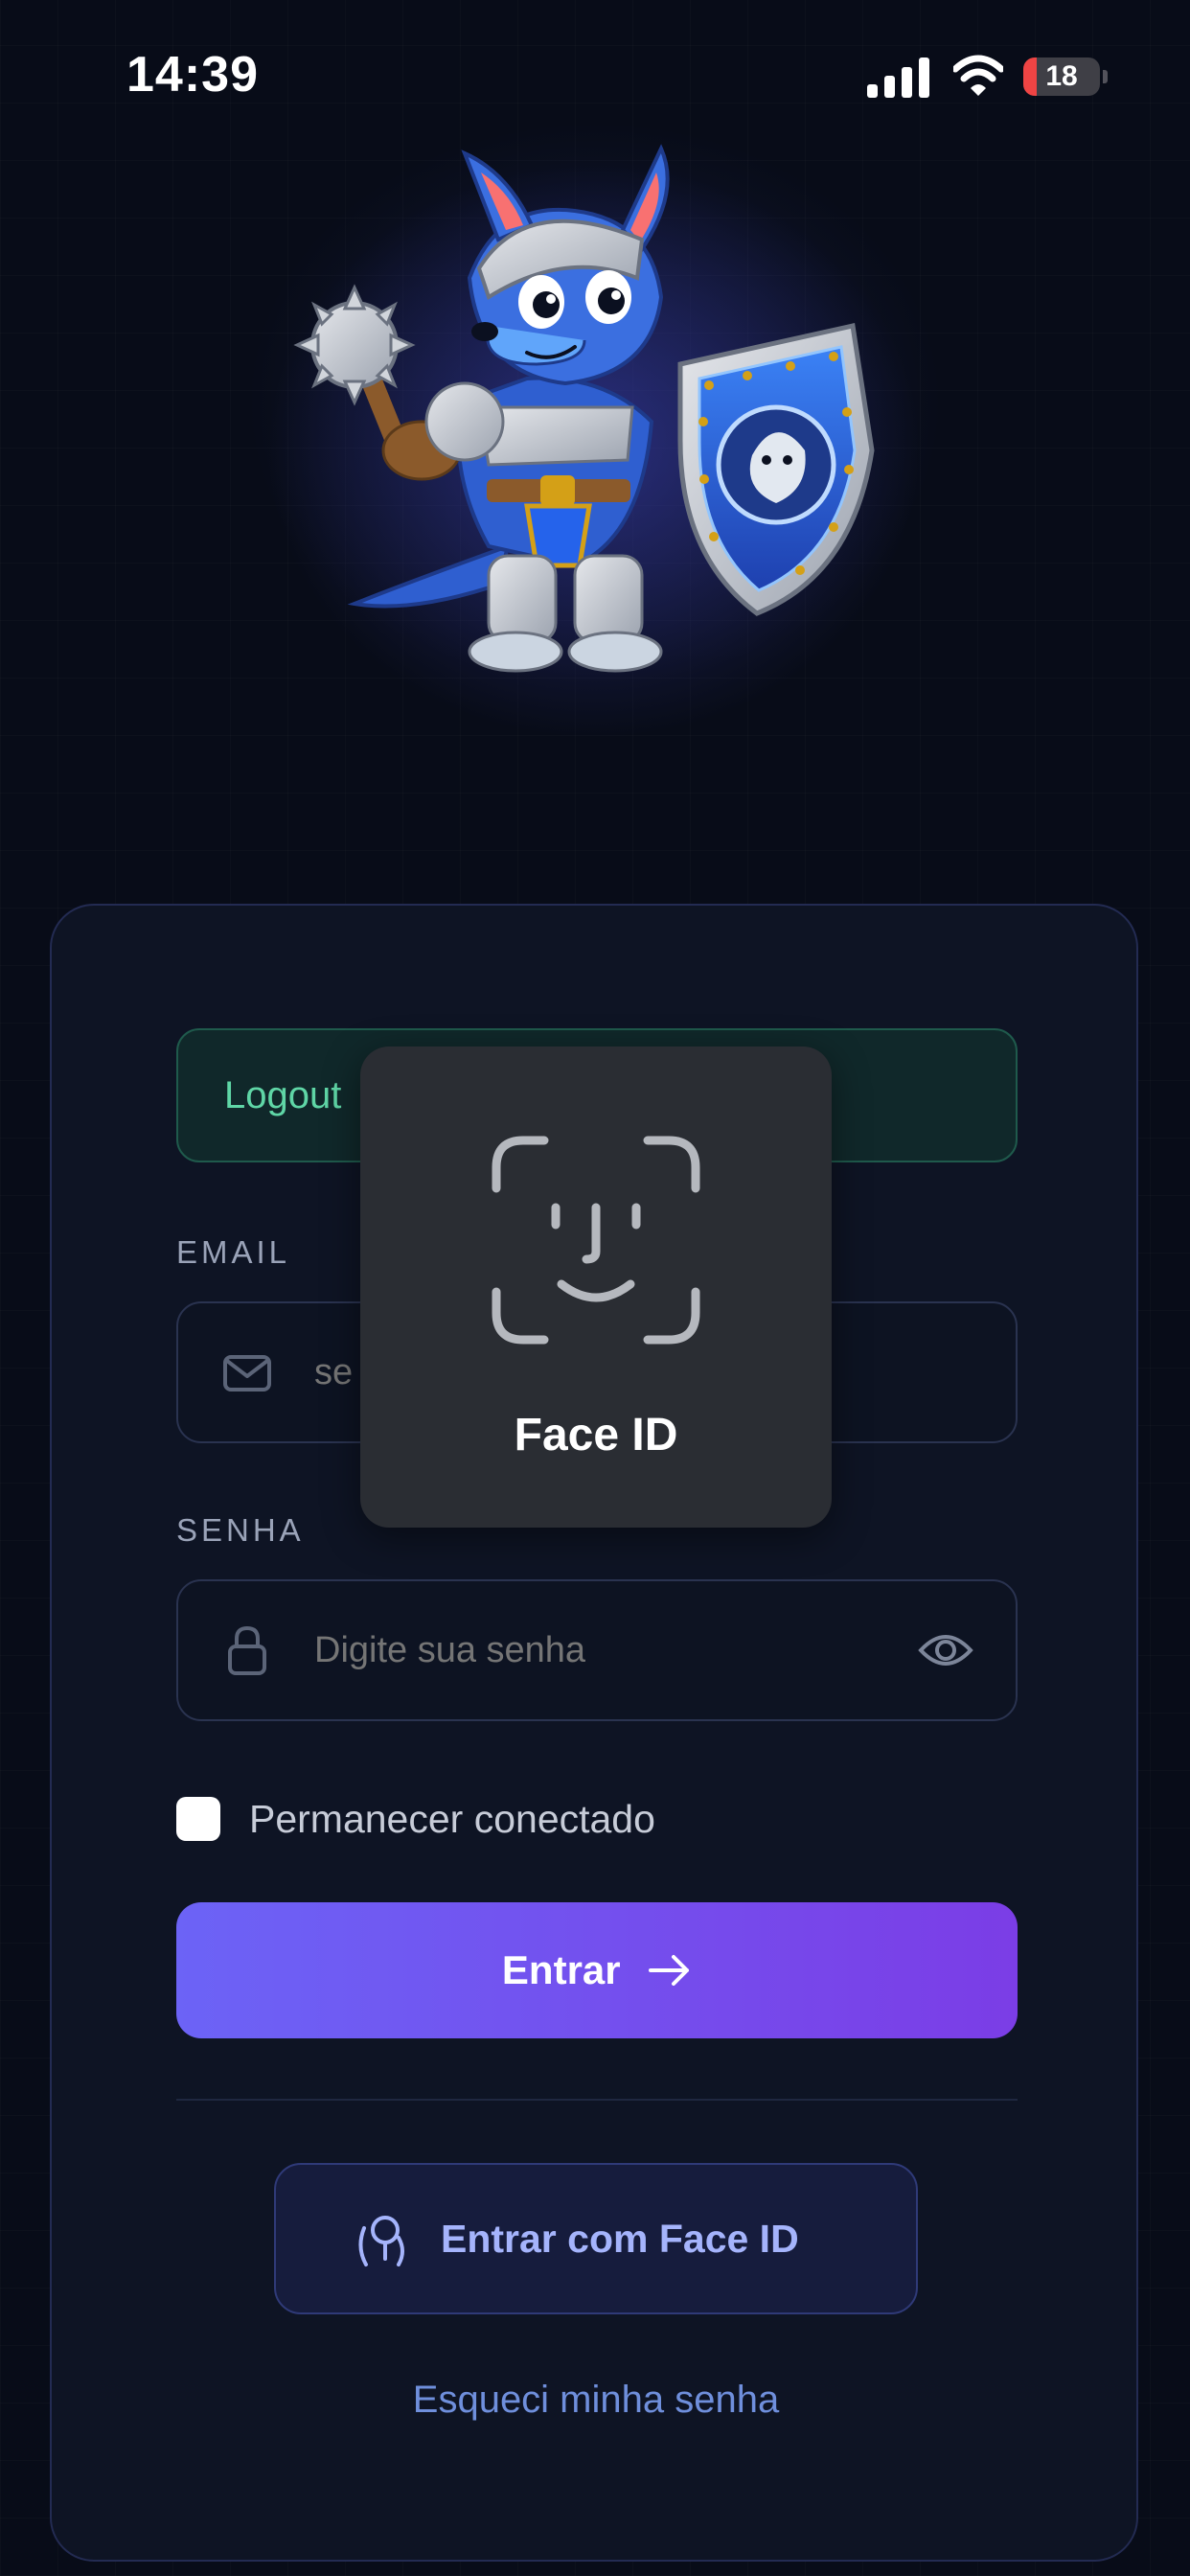  What do you see at coordinates (612, 1650) in the screenshot?
I see `password-input` at bounding box center [612, 1650].